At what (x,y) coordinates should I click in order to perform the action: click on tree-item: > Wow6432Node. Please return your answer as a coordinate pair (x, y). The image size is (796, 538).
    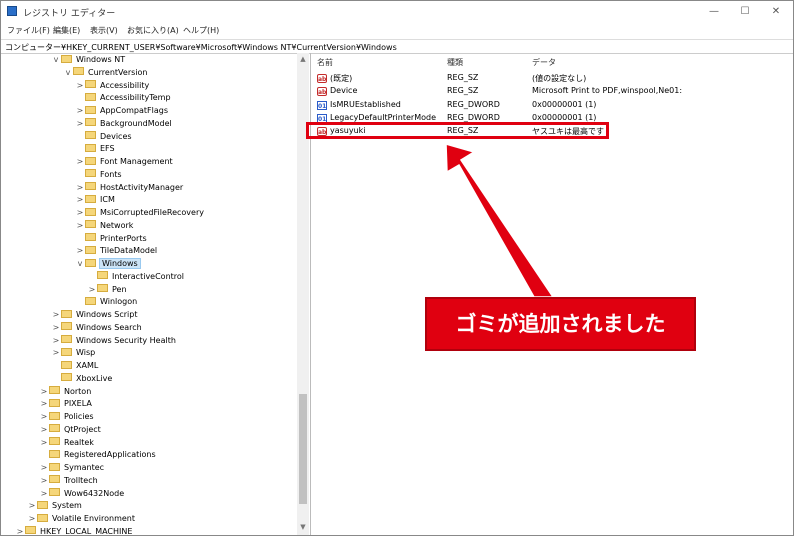
    Looking at the image, I should click on (81, 494).